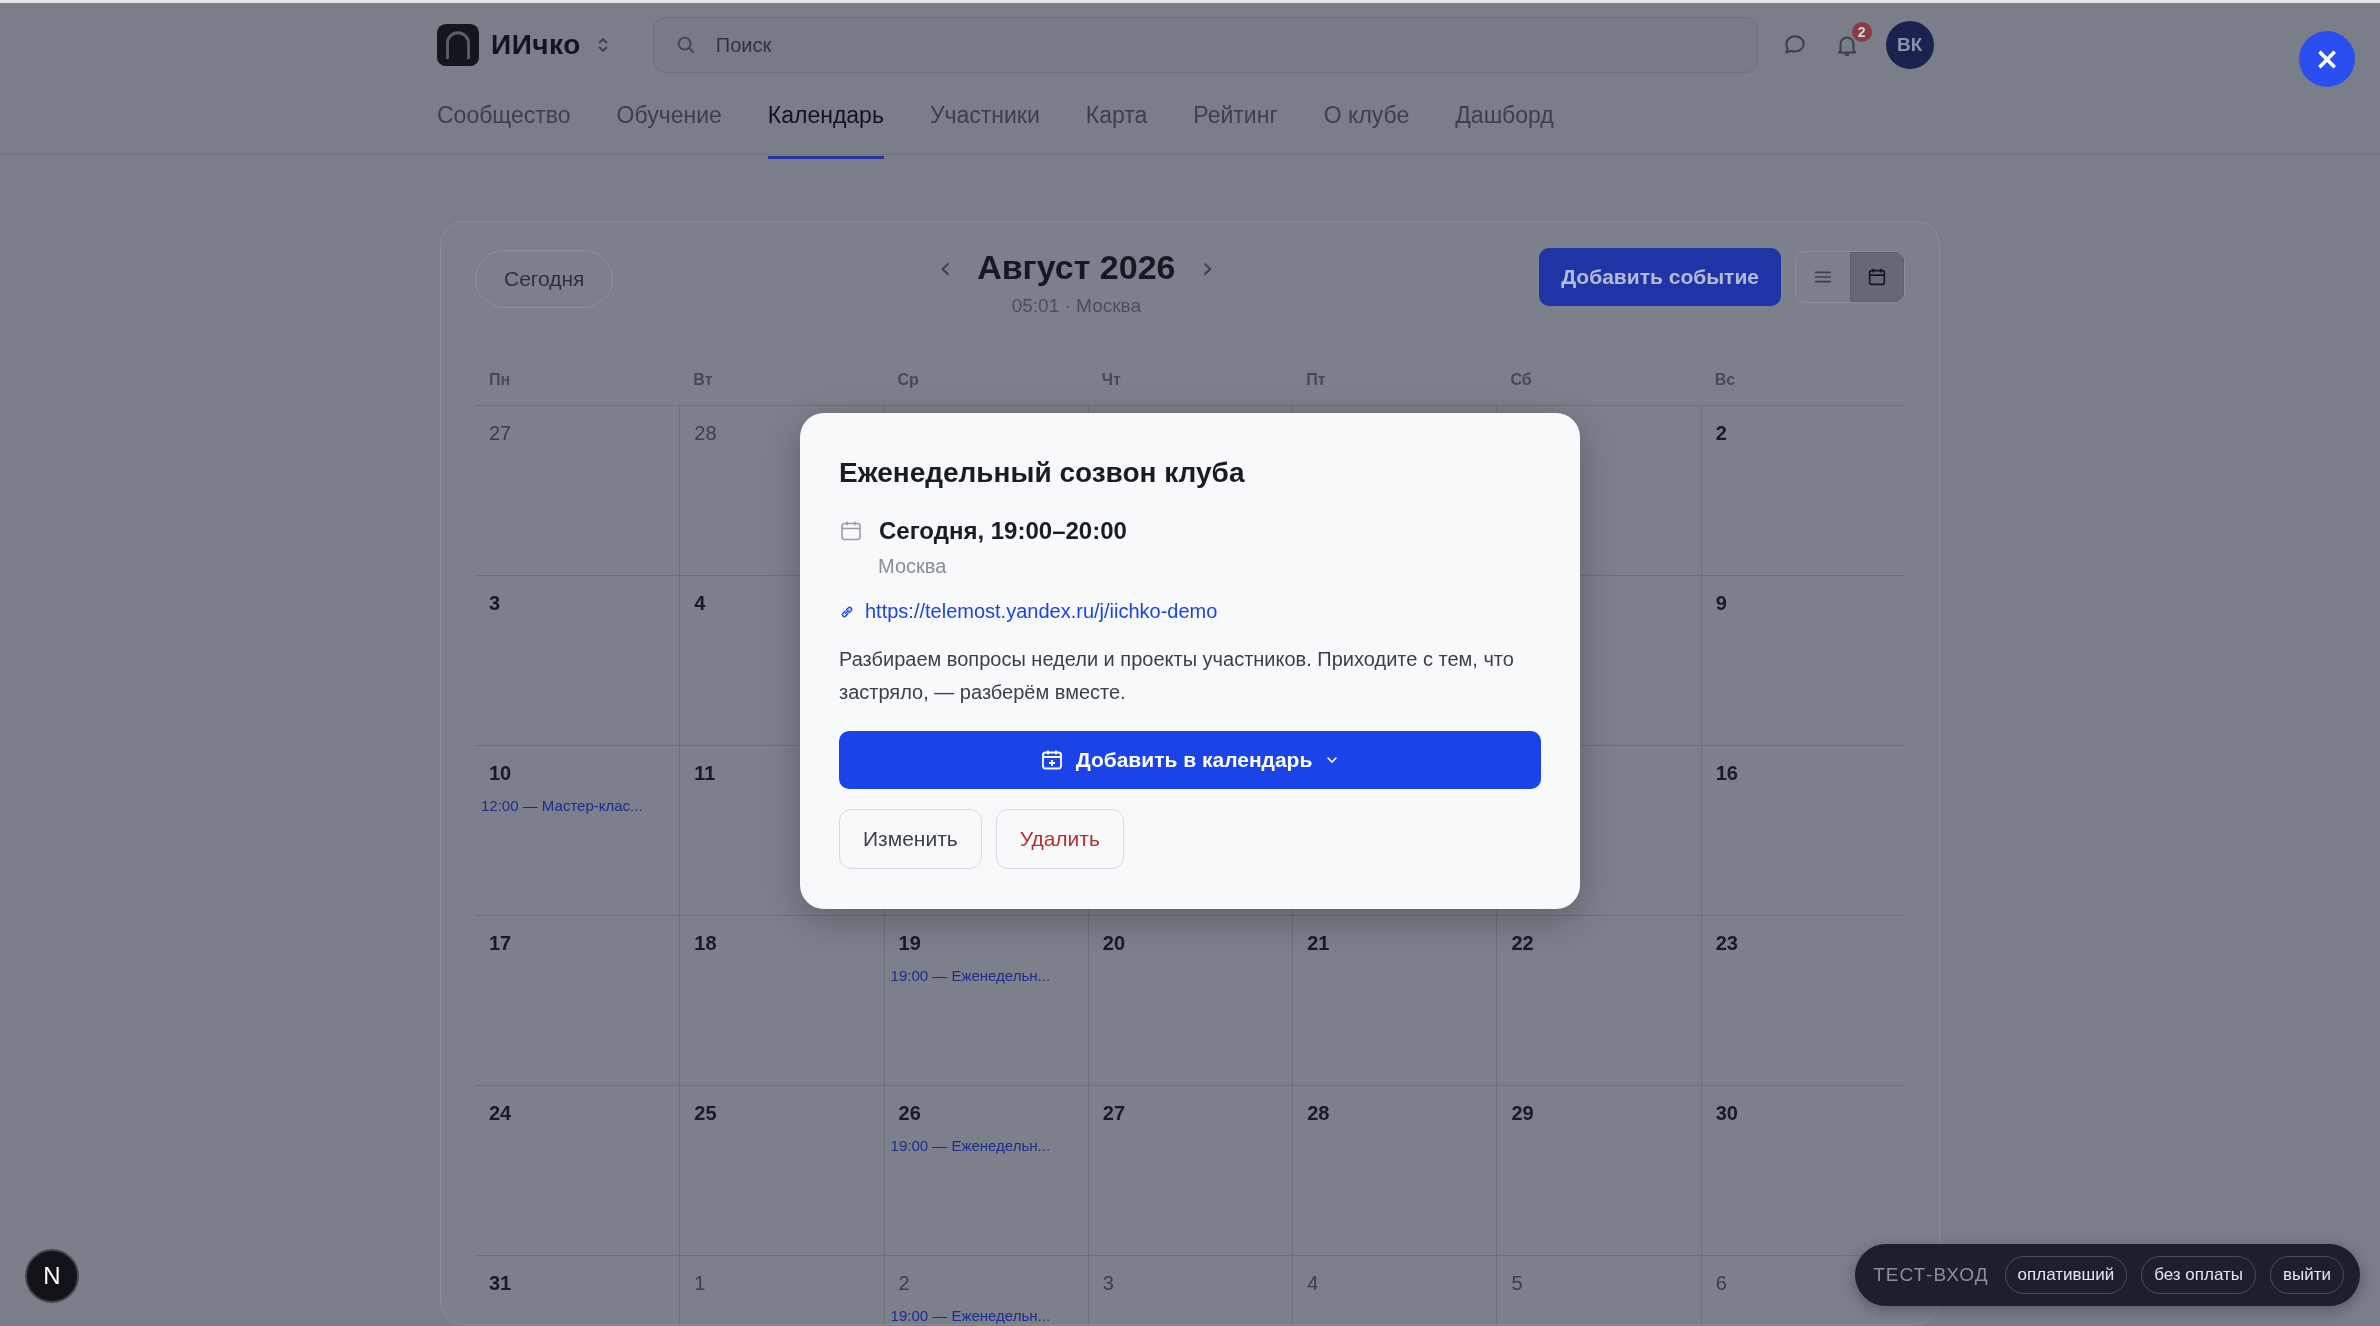 The height and width of the screenshot is (1326, 2380). I want to click on dev-tools-button: N, so click(52, 1276).